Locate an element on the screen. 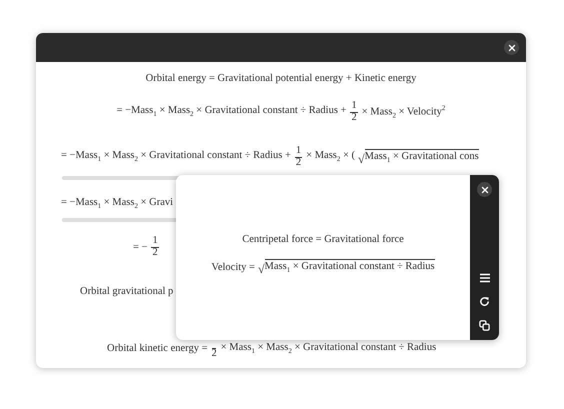  refresh-button is located at coordinates (484, 301).